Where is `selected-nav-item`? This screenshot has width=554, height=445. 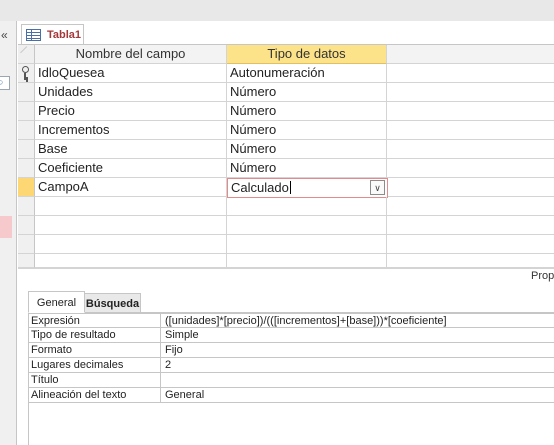
selected-nav-item is located at coordinates (6, 227).